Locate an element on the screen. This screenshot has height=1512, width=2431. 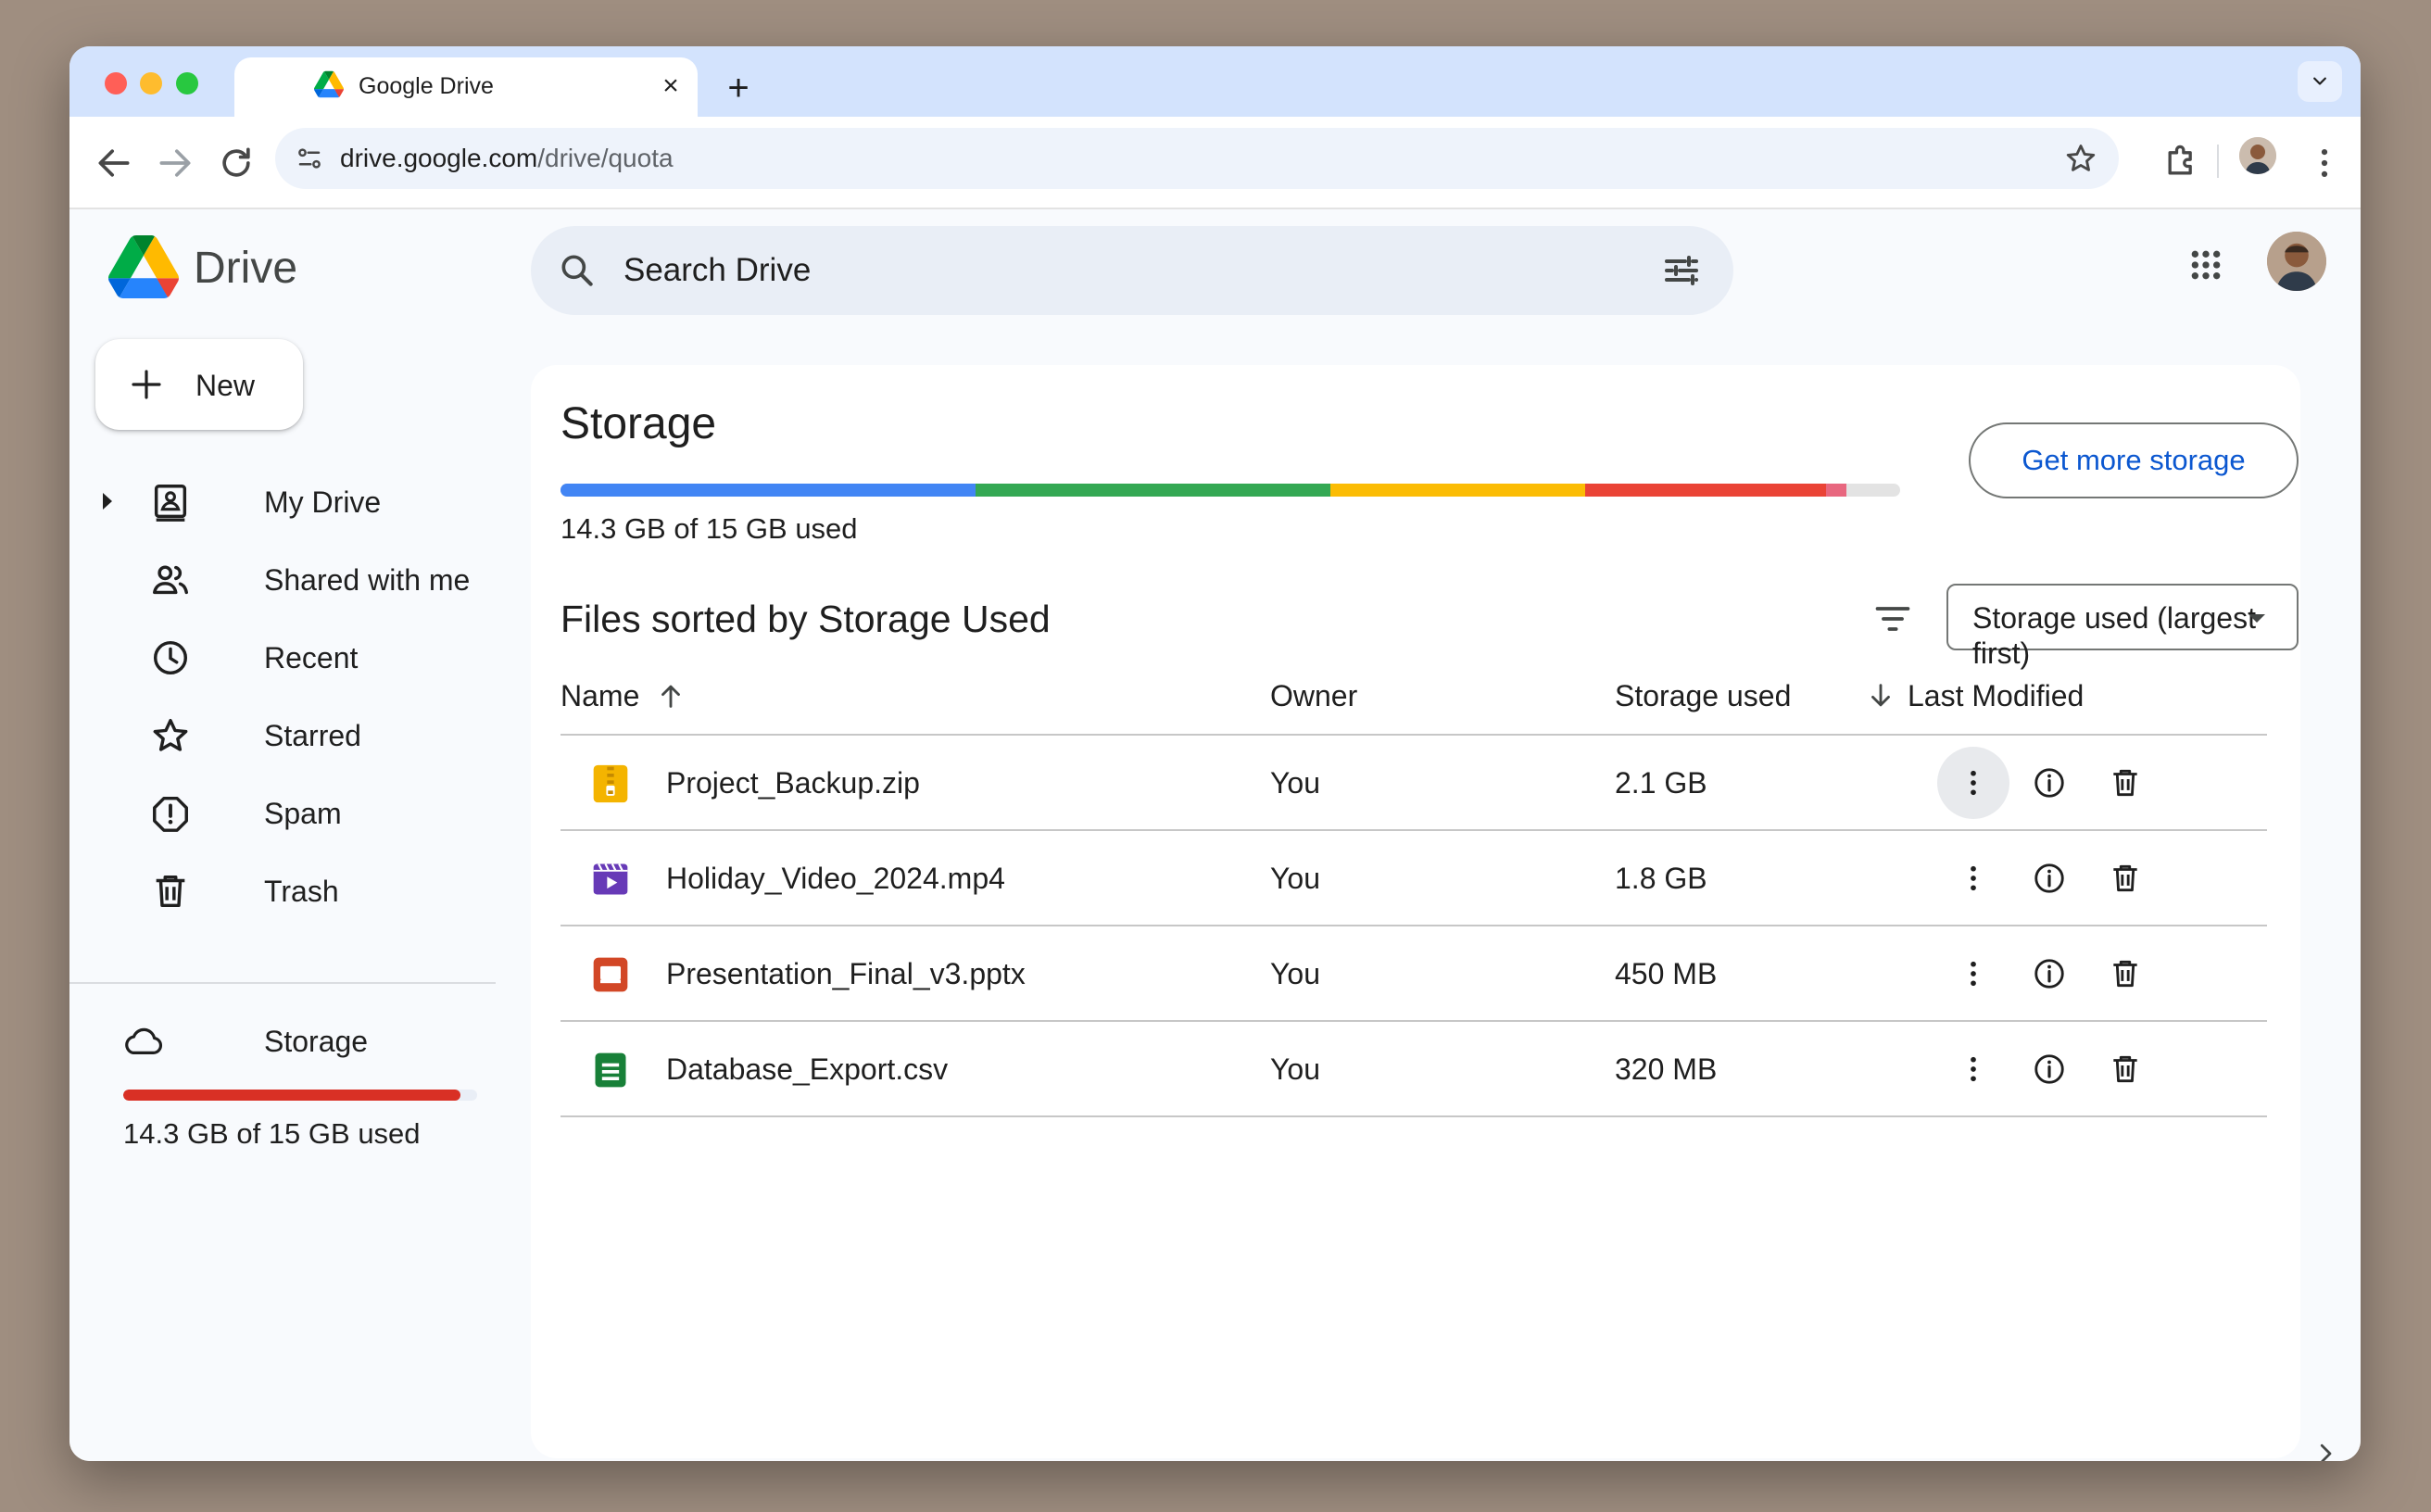
get-more-storage-button: Get more storage is located at coordinates (2134, 460).